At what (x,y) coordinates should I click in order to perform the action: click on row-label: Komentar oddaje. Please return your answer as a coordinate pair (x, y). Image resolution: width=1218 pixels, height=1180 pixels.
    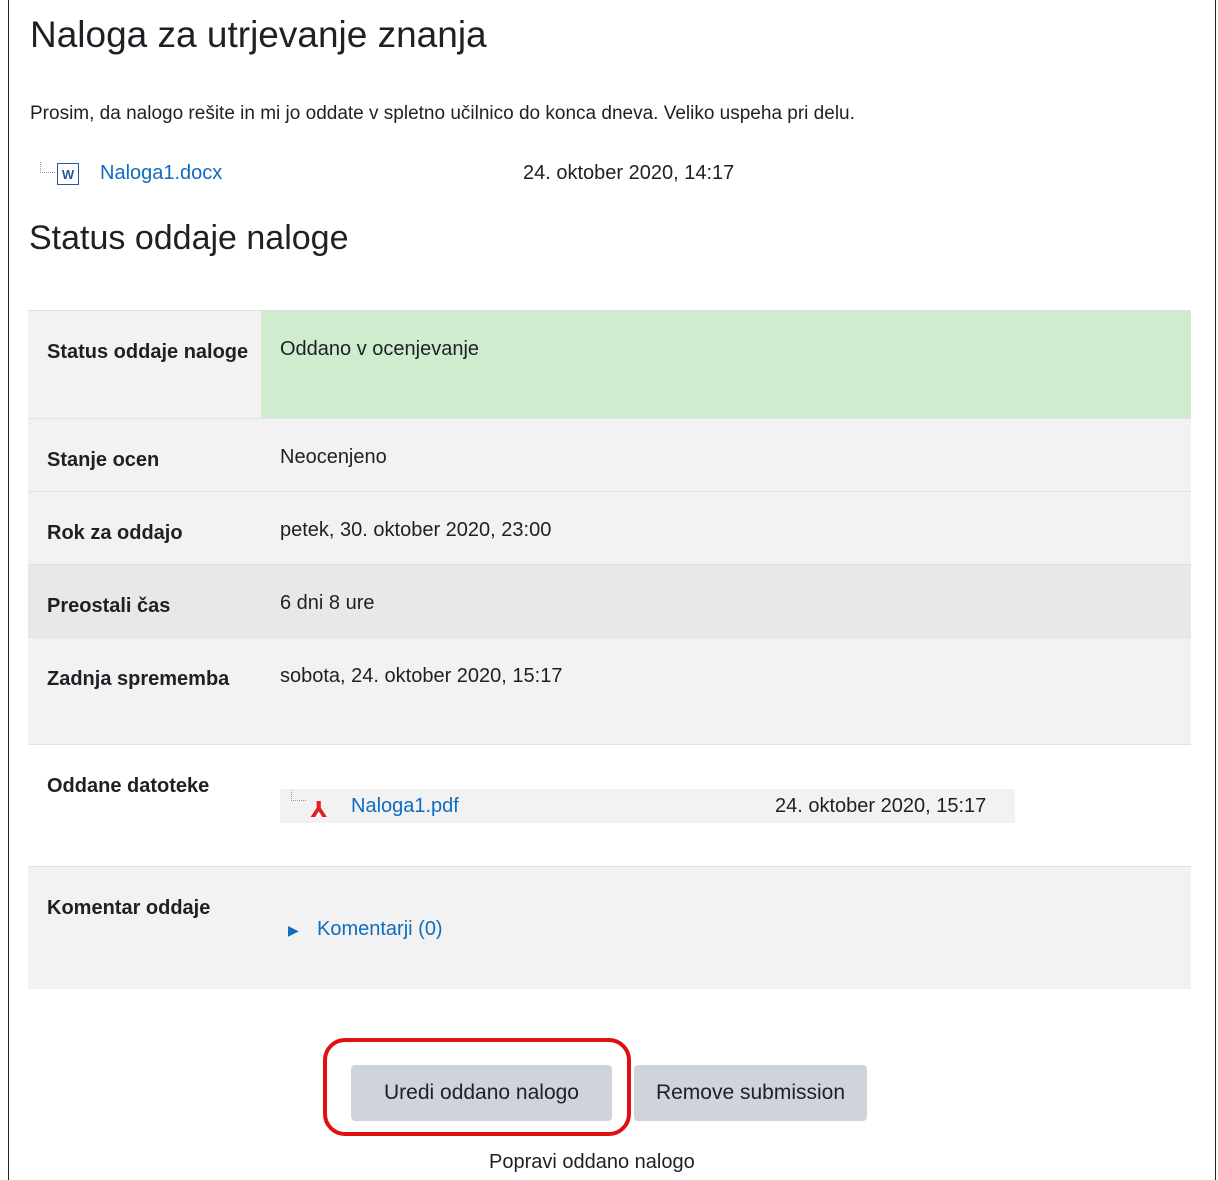
    Looking at the image, I should click on (144, 927).